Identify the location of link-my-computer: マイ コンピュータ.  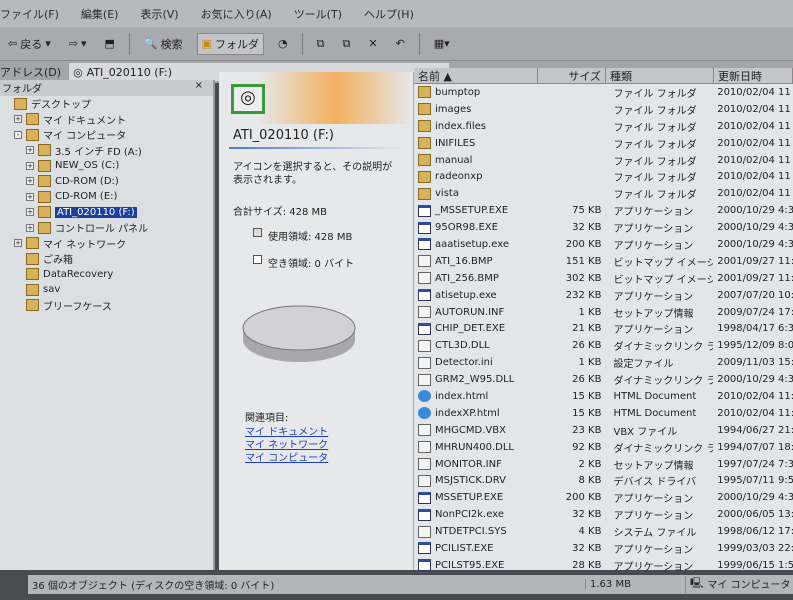
(286, 458).